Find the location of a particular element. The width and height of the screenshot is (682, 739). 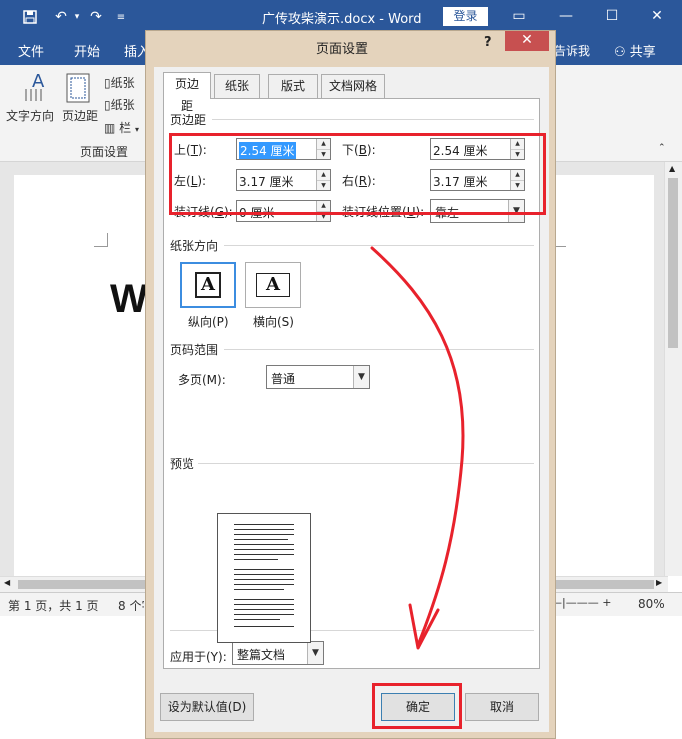

page-setup-group-label: 页面设置 is located at coordinates (104, 152).